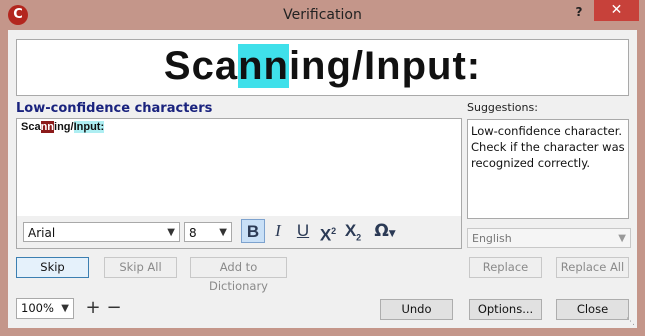 Image resolution: width=645 pixels, height=336 pixels. I want to click on omega-icon: Ω, so click(381, 231).